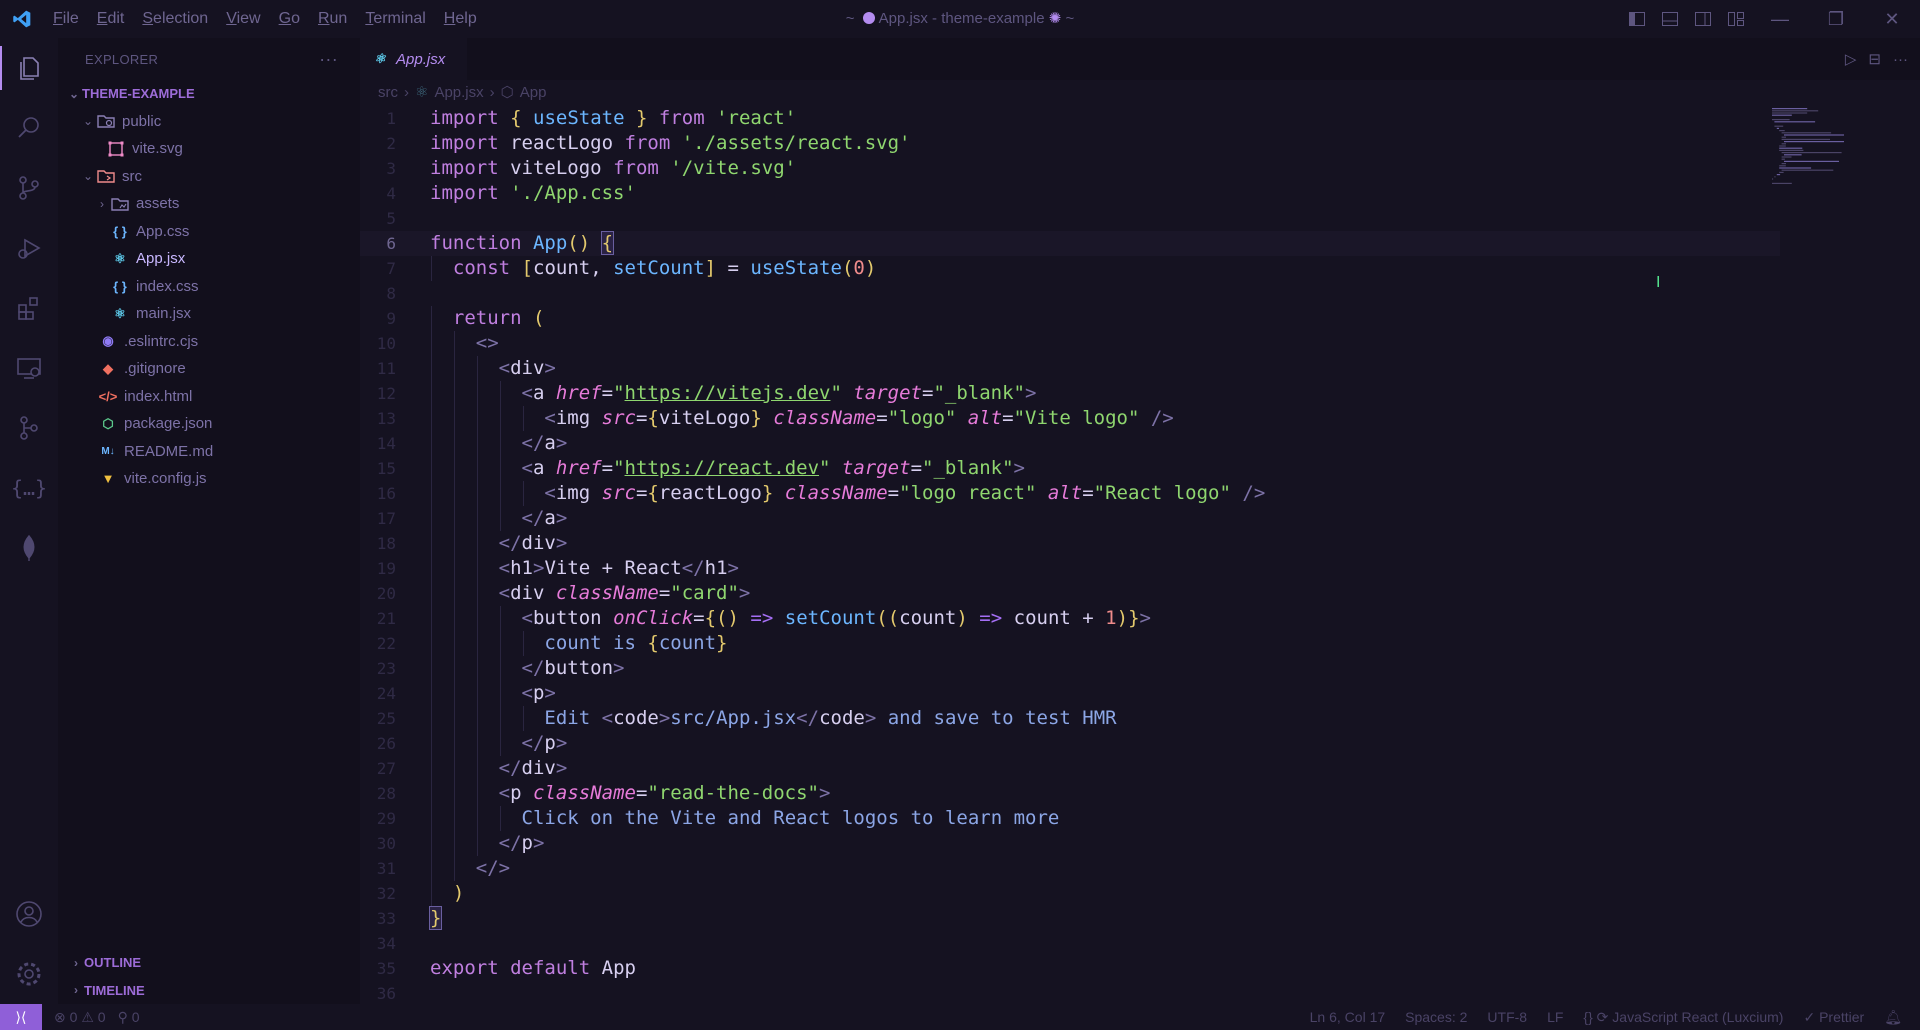  Describe the element at coordinates (1070, 443) in the screenshot. I see `code-line: 14 </a>` at that location.